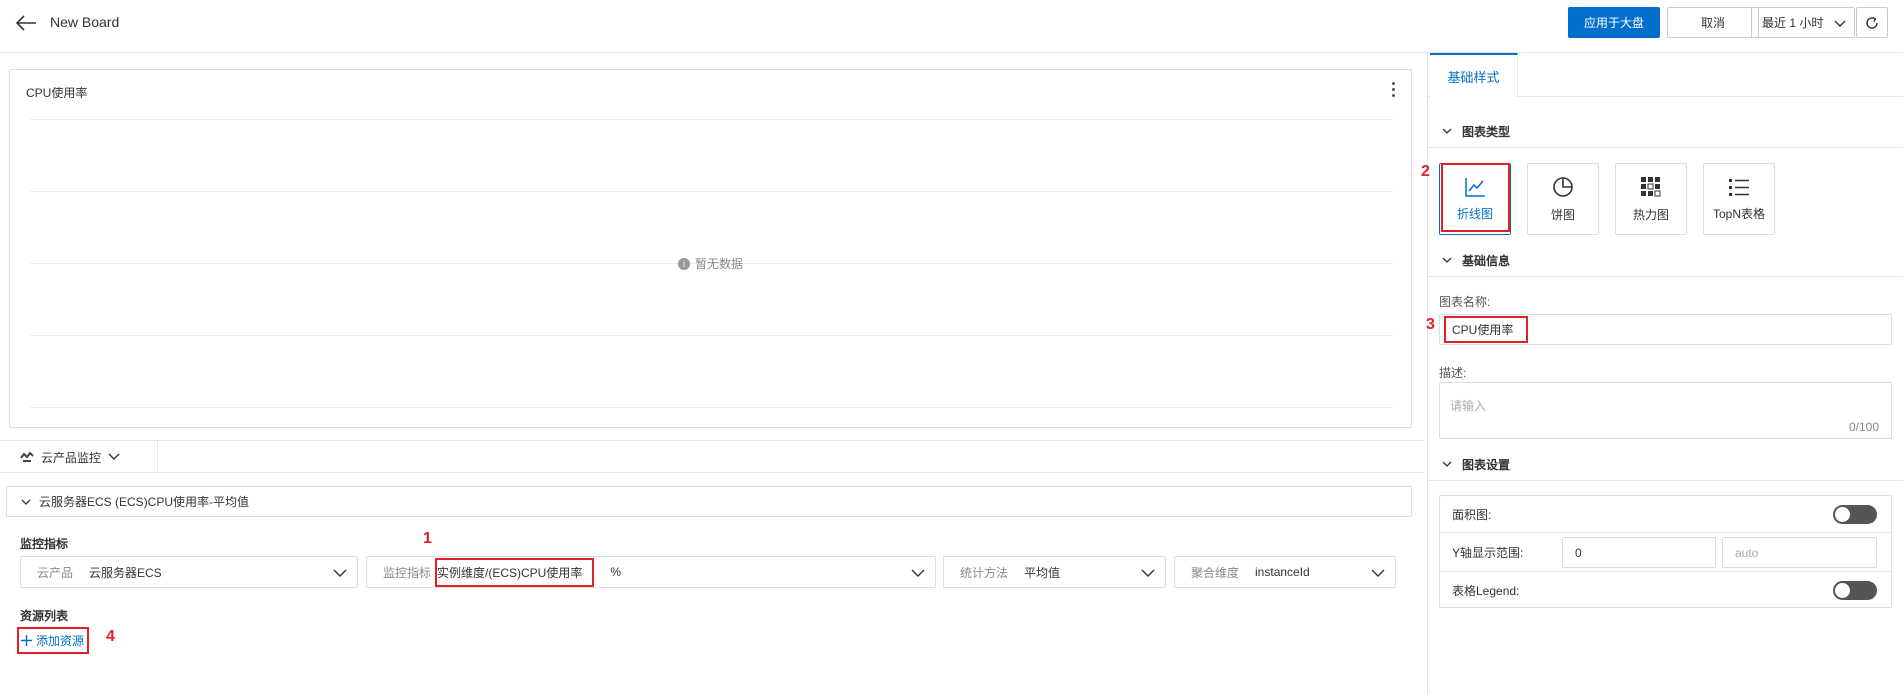 This screenshot has width=1903, height=694. I want to click on no-data-text: 暂无数据, so click(719, 264).